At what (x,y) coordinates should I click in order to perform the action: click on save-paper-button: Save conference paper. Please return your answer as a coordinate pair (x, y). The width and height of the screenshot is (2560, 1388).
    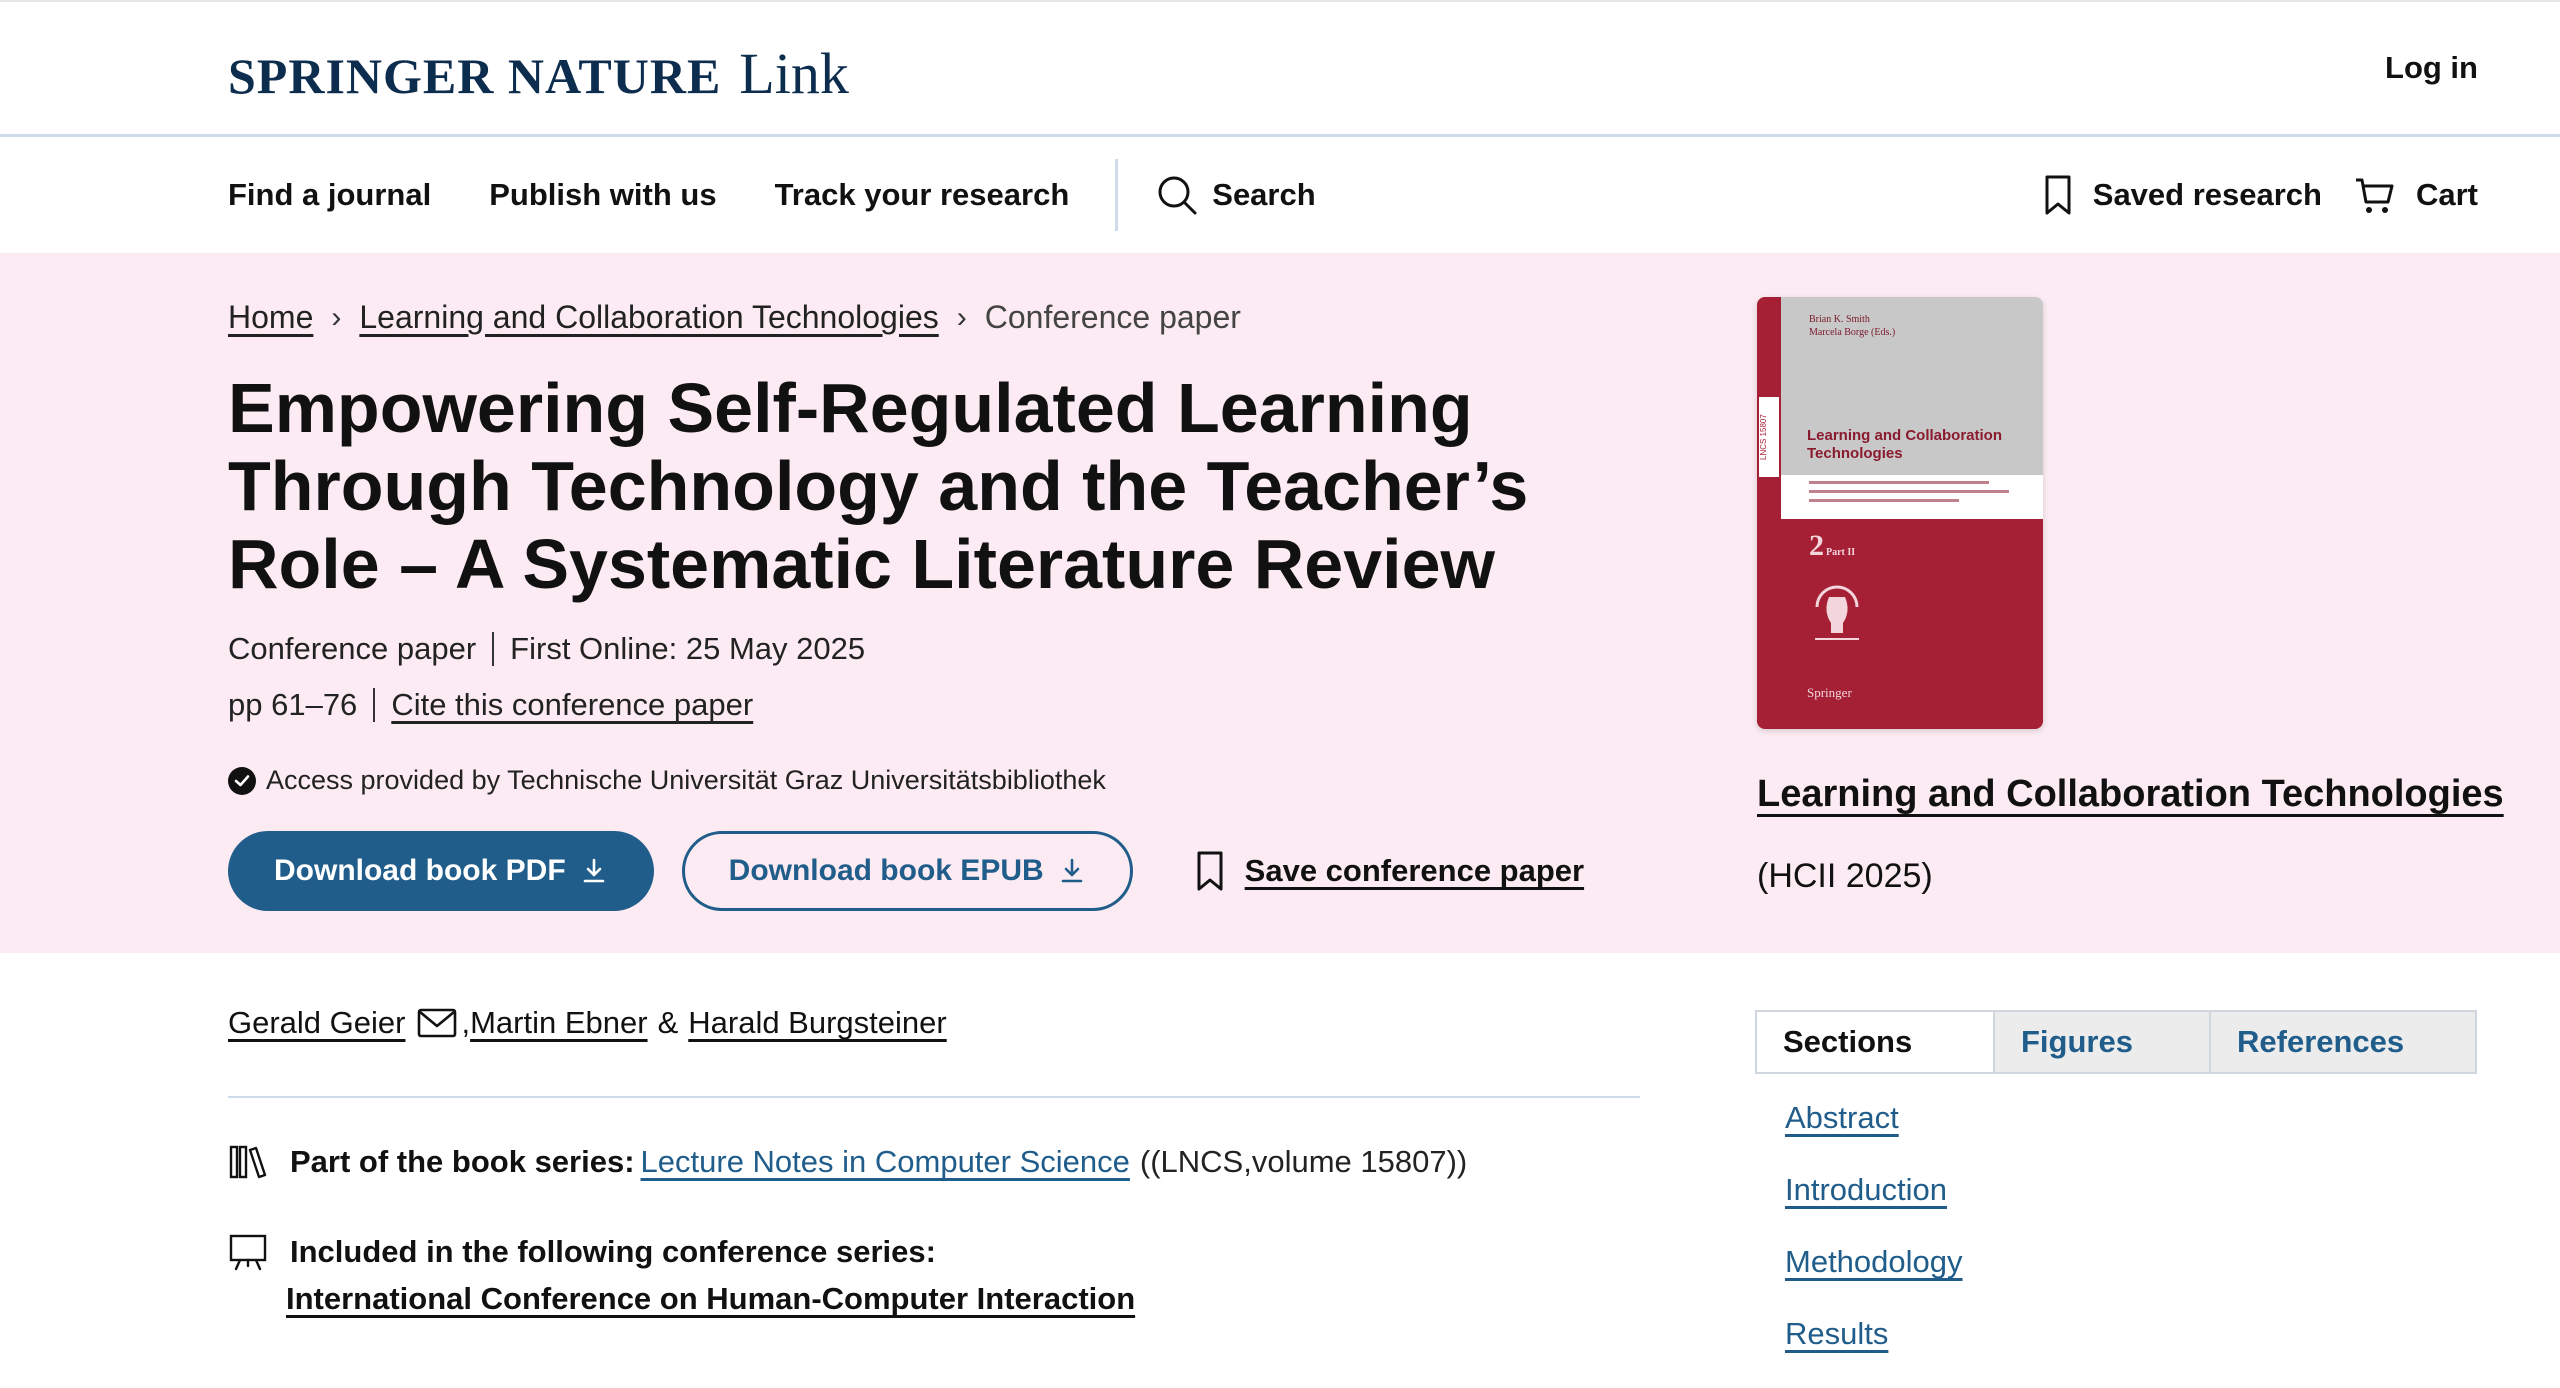
    Looking at the image, I should click on (1389, 871).